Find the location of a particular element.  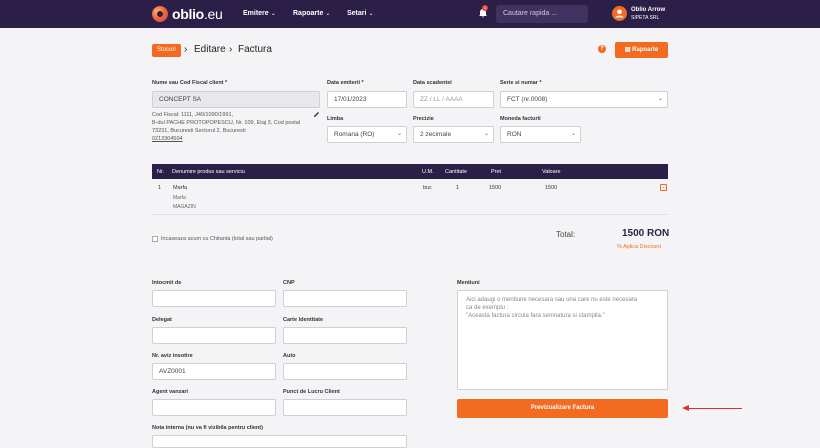

help-icon: ? is located at coordinates (602, 49).